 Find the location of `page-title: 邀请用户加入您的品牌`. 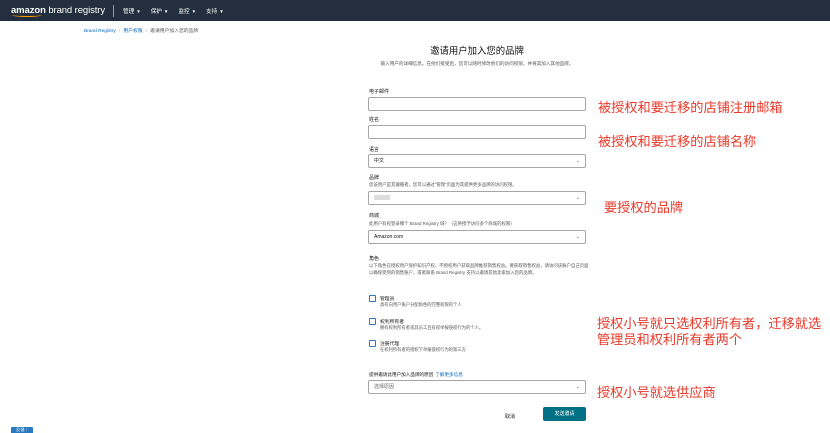

page-title: 邀请用户加入您的品牌 is located at coordinates (477, 50).